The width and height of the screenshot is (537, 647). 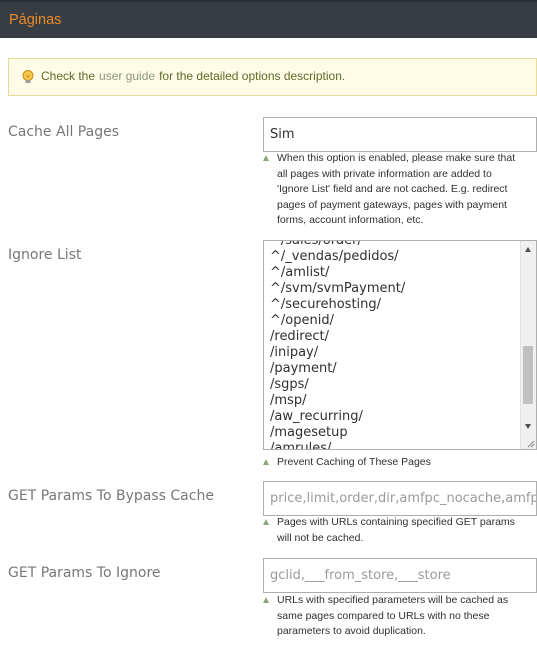 What do you see at coordinates (326, 304) in the screenshot?
I see `ignore-list-line: ^/securehosting/` at bounding box center [326, 304].